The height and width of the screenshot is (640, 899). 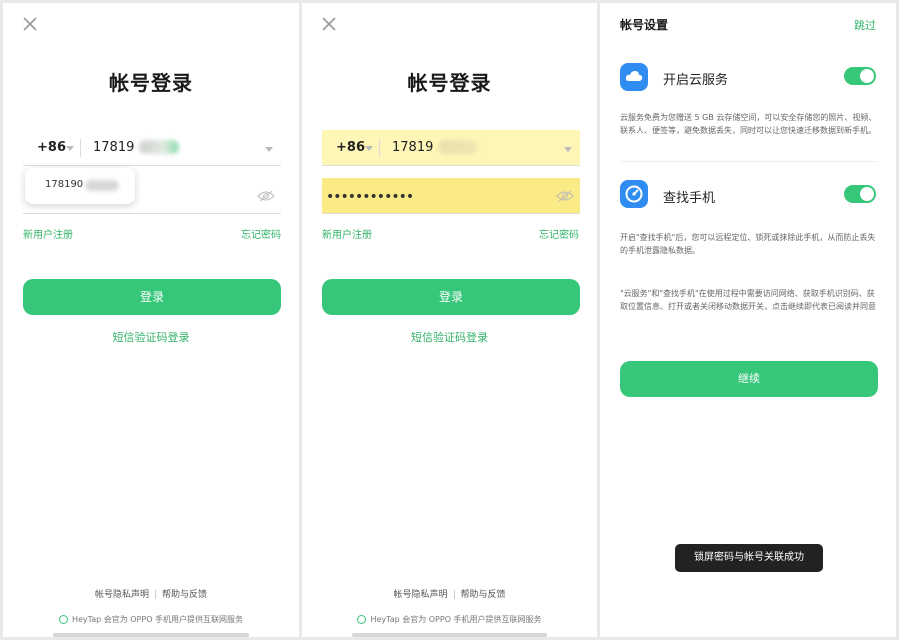 I want to click on find-phone-label: 查找手机, so click(x=689, y=198).